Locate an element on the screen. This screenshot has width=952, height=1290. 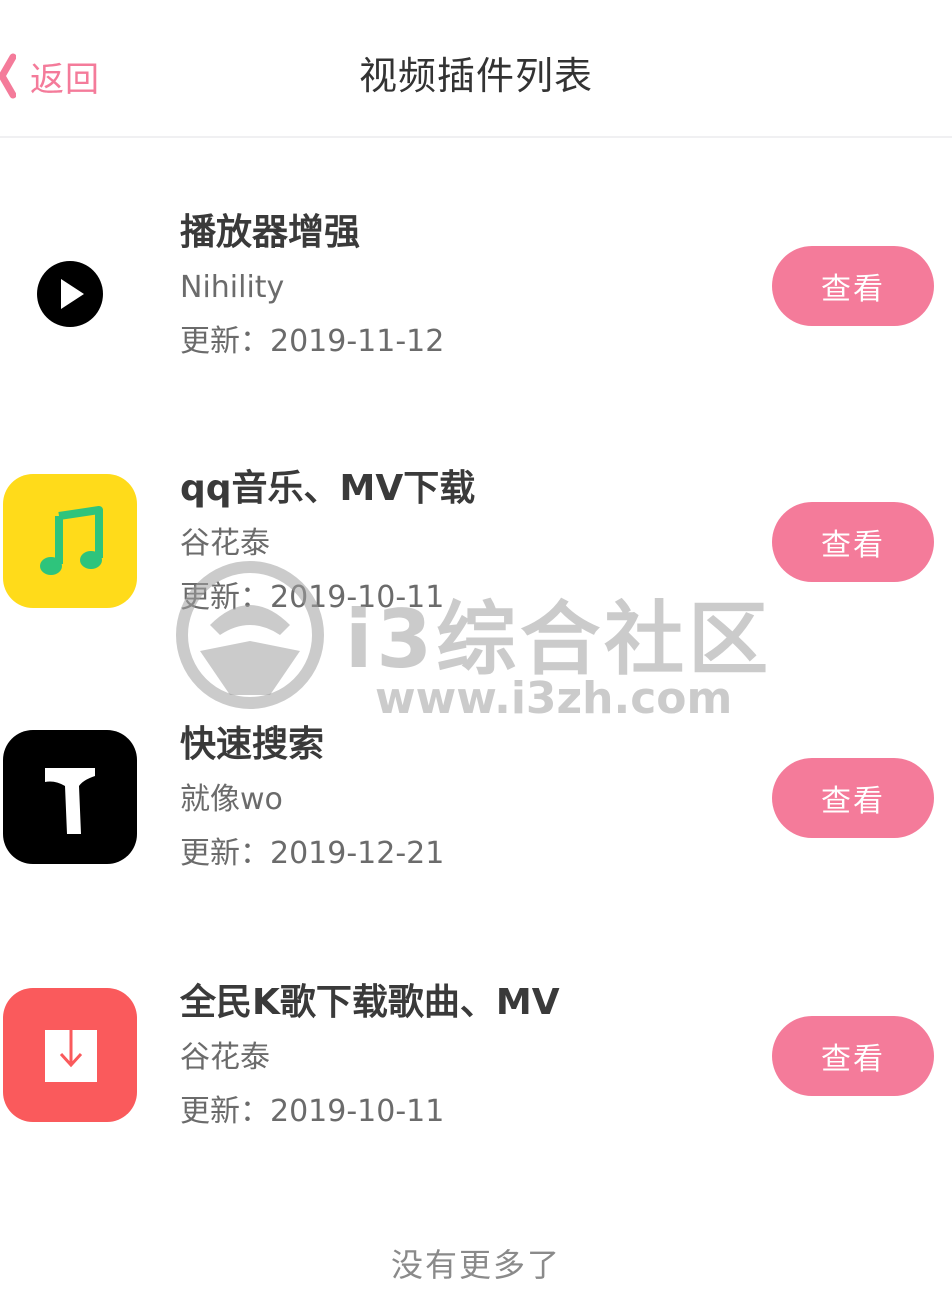
plugin-author: 就像wo is located at coordinates (231, 799).